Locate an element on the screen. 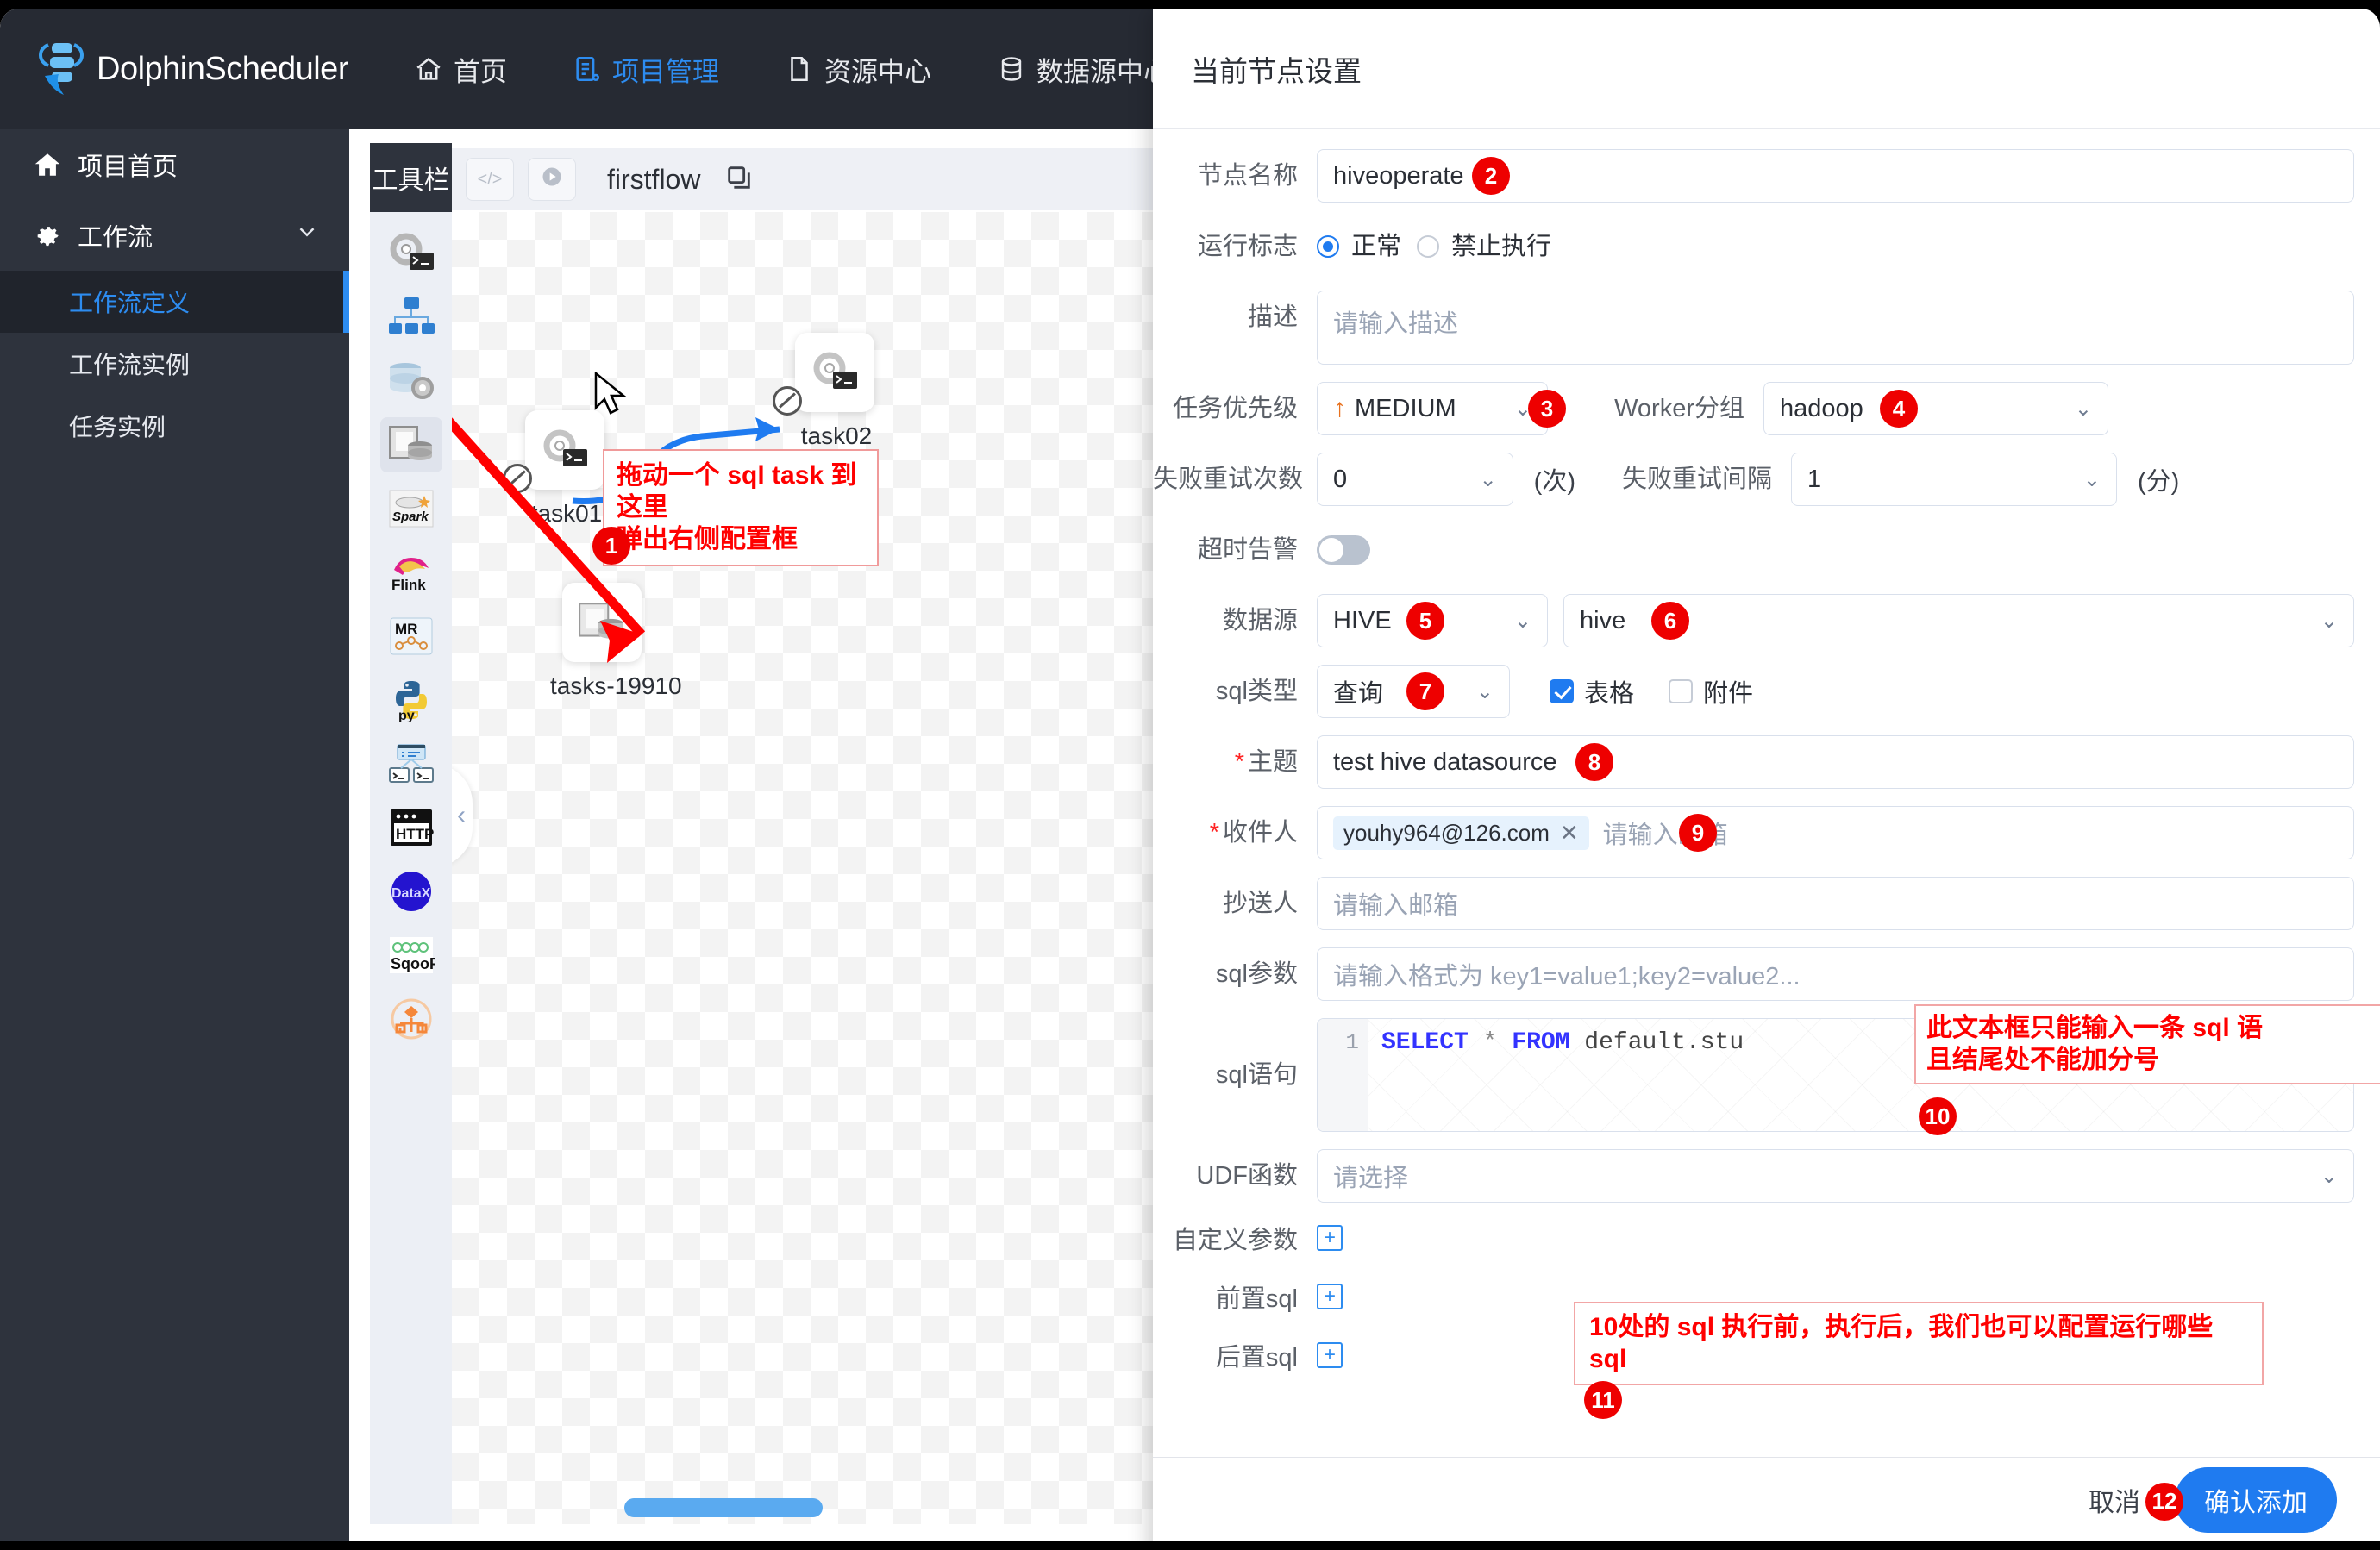 The width and height of the screenshot is (2380, 1550). recipient-tag: youhy964@126.com ✕ is located at coordinates (1461, 833).